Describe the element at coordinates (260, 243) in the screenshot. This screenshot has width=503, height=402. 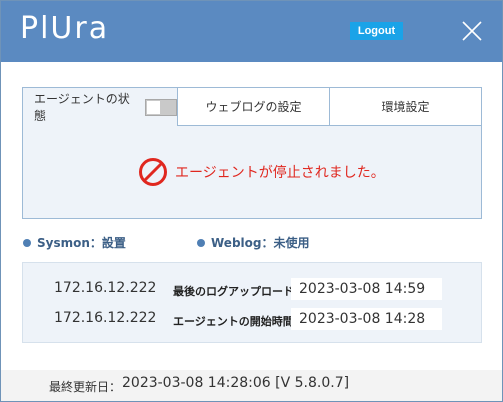
I see `weblog-status-label: Weblog：未使用` at that location.